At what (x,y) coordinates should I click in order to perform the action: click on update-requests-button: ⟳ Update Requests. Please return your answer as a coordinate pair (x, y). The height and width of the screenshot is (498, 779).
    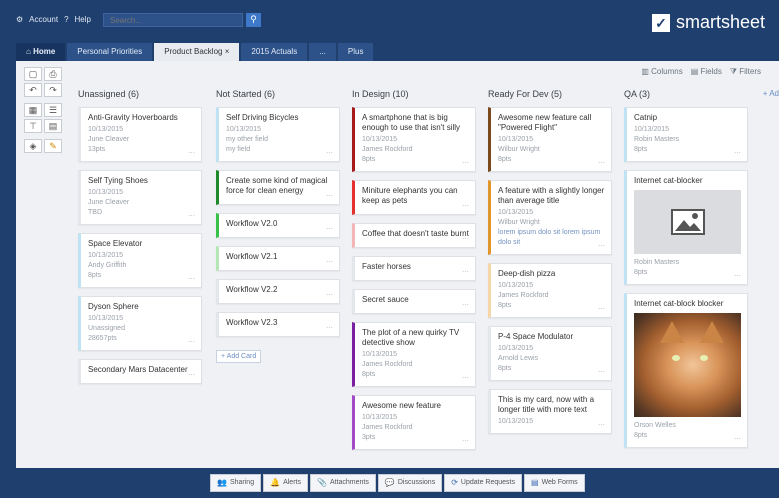
    Looking at the image, I should click on (483, 483).